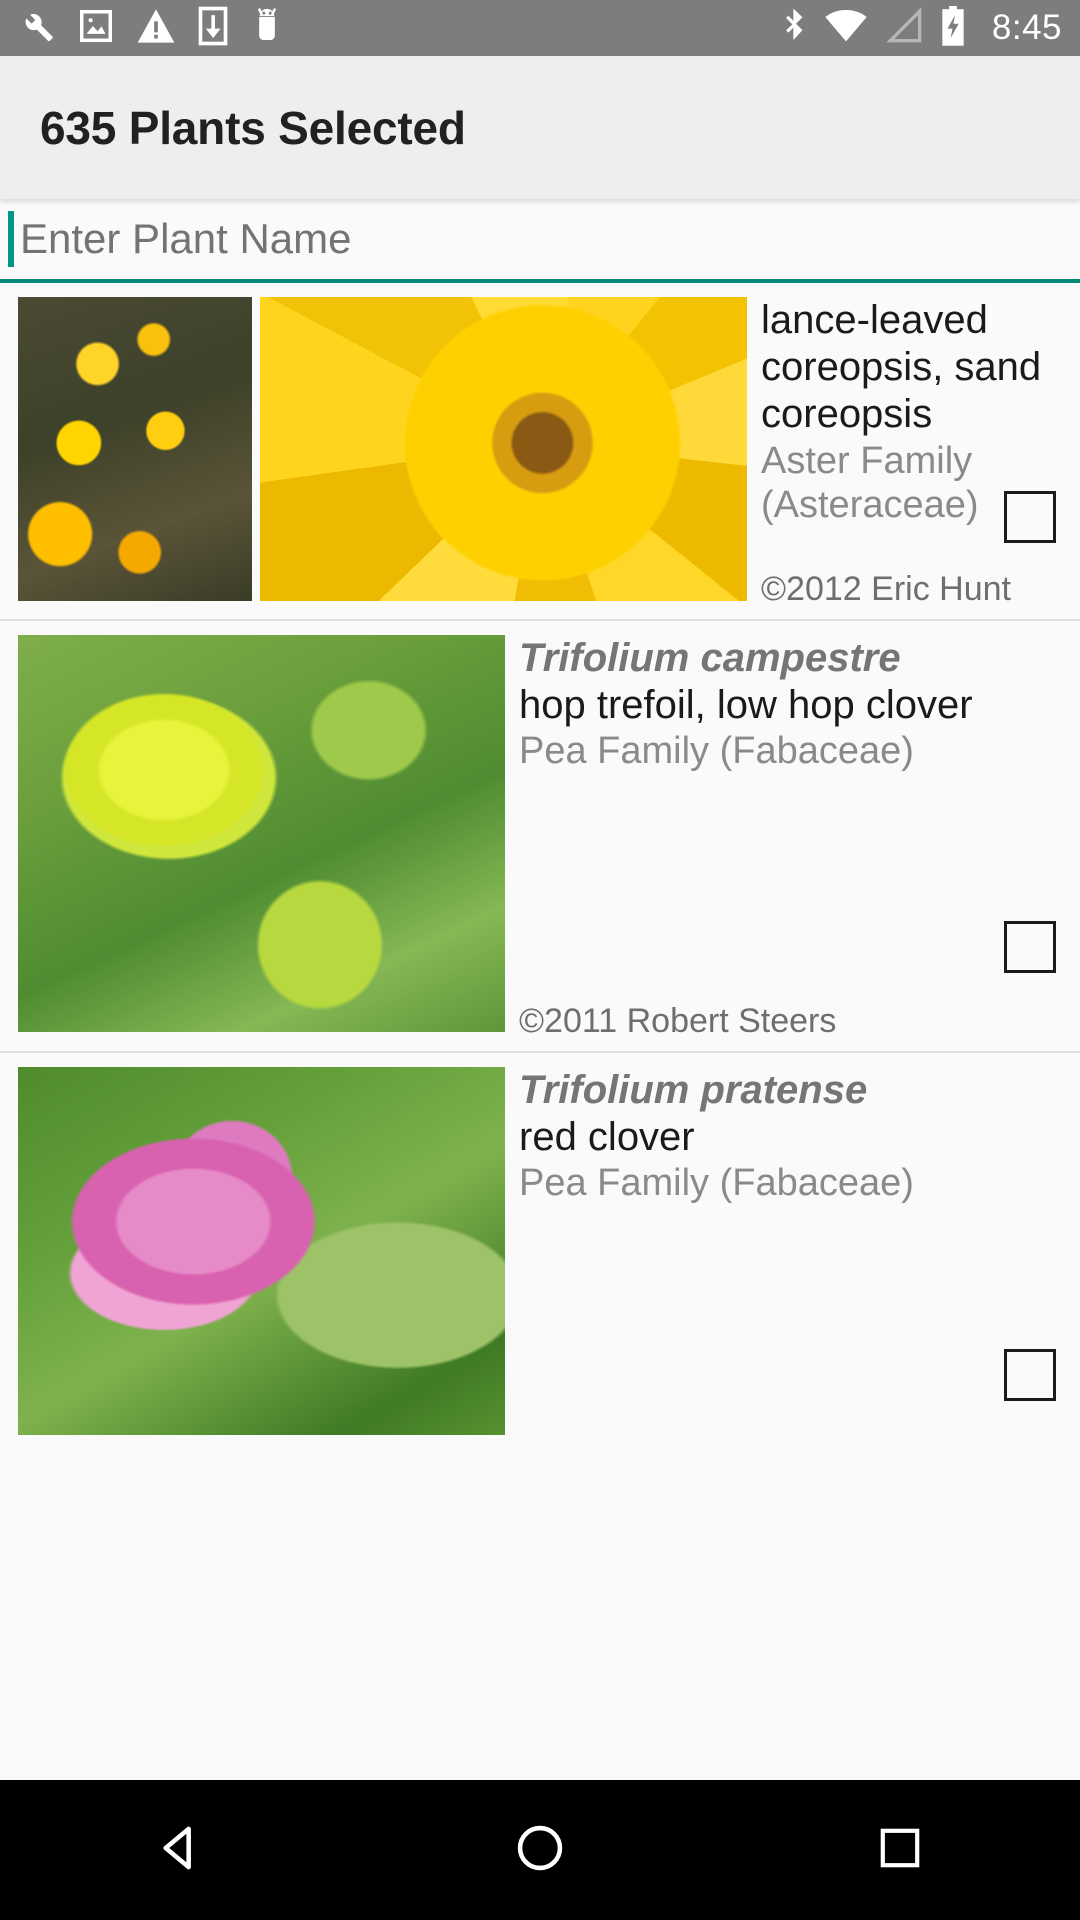  I want to click on wrench-icon, so click(37, 28).